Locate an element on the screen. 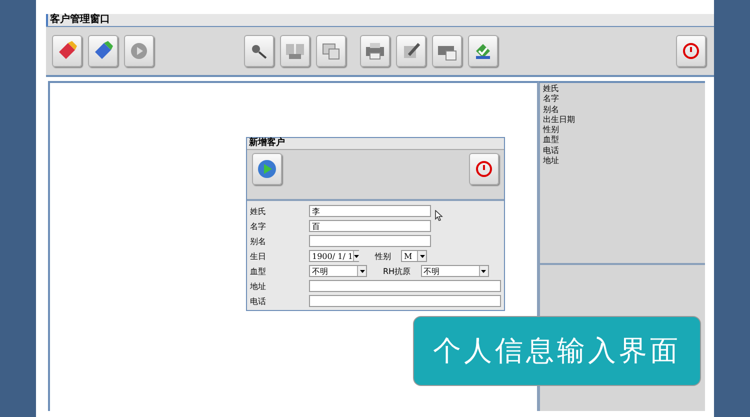  documents-icon is located at coordinates (295, 51).